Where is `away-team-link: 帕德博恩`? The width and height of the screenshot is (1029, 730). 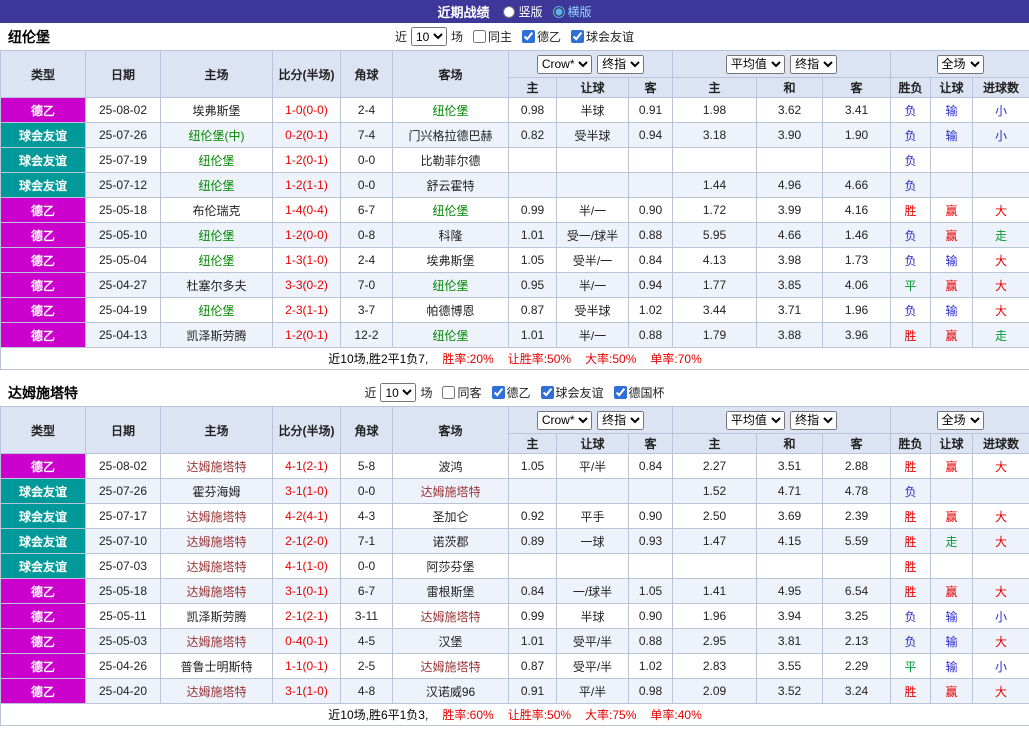 away-team-link: 帕德博恩 is located at coordinates (450, 310).